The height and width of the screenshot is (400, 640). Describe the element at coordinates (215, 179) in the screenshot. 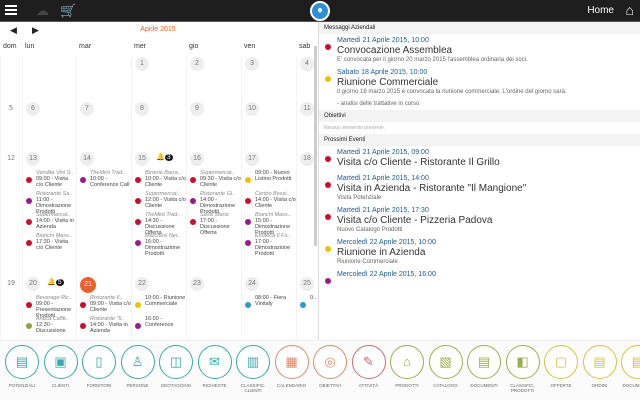

I see `calendar-event: Supermercat.. 09:30 - Visita c/o Cliente` at that location.